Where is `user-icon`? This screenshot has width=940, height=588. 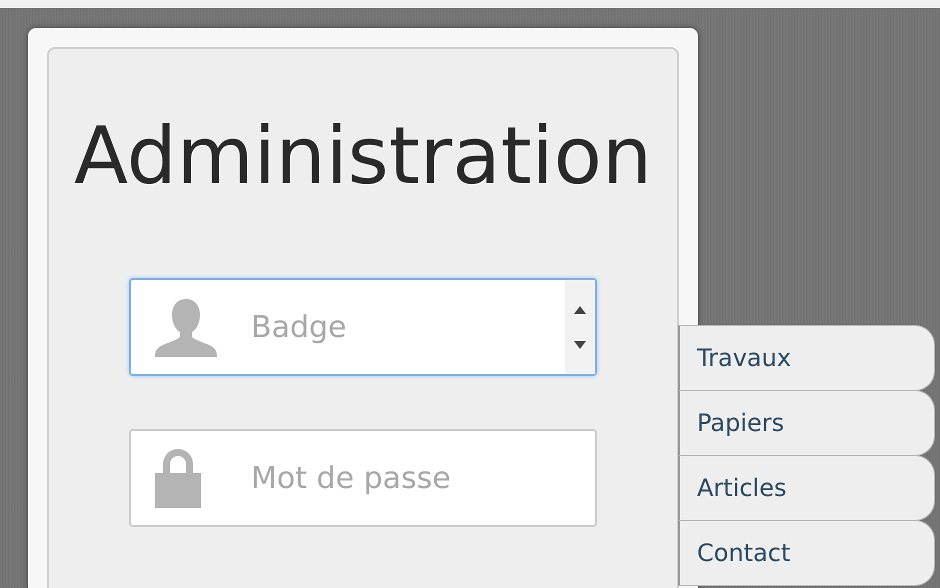
user-icon is located at coordinates (186, 327).